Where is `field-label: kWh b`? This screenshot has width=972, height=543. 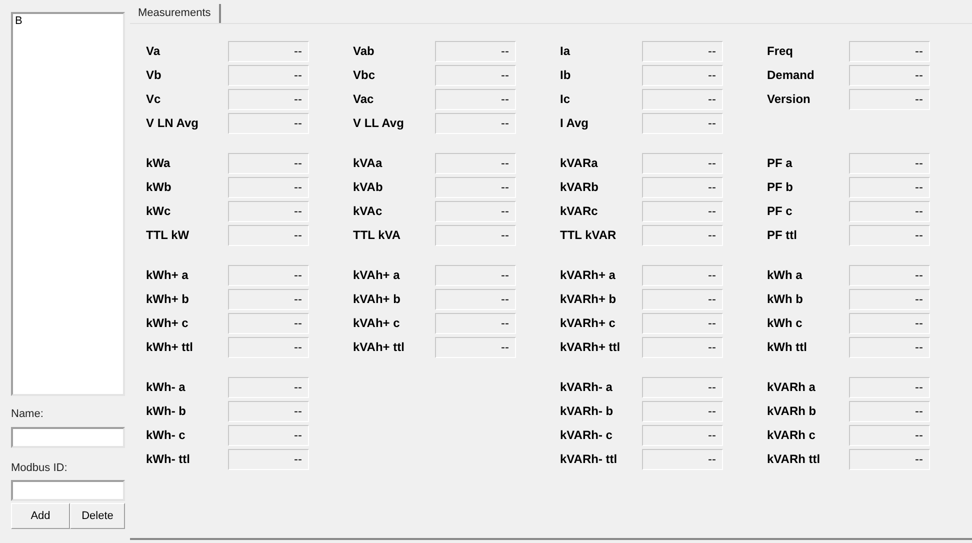
field-label: kWh b is located at coordinates (785, 299).